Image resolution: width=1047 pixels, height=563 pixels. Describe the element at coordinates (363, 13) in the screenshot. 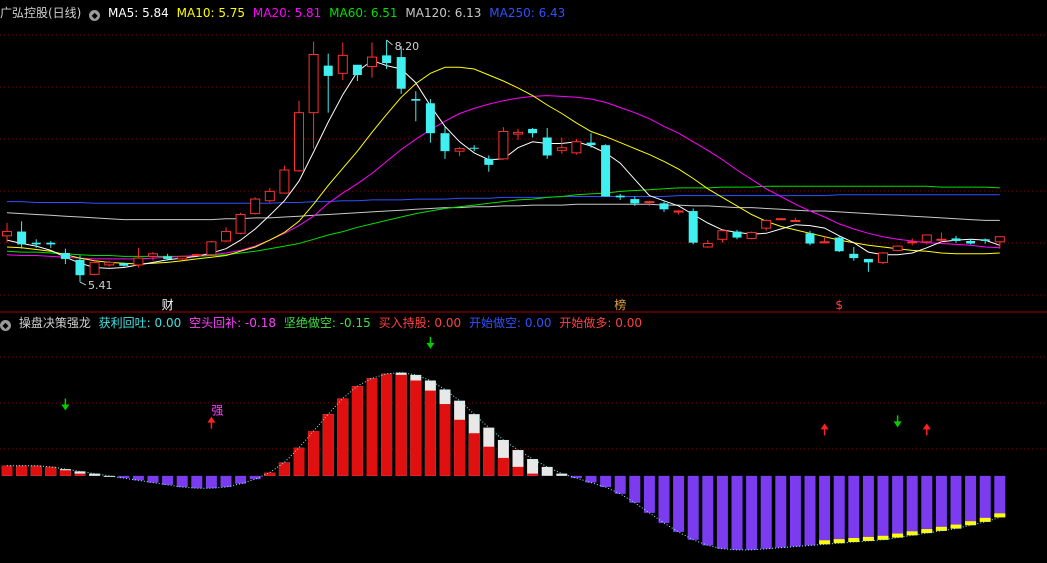

I see `ma60-label: MA60: 6.51` at that location.